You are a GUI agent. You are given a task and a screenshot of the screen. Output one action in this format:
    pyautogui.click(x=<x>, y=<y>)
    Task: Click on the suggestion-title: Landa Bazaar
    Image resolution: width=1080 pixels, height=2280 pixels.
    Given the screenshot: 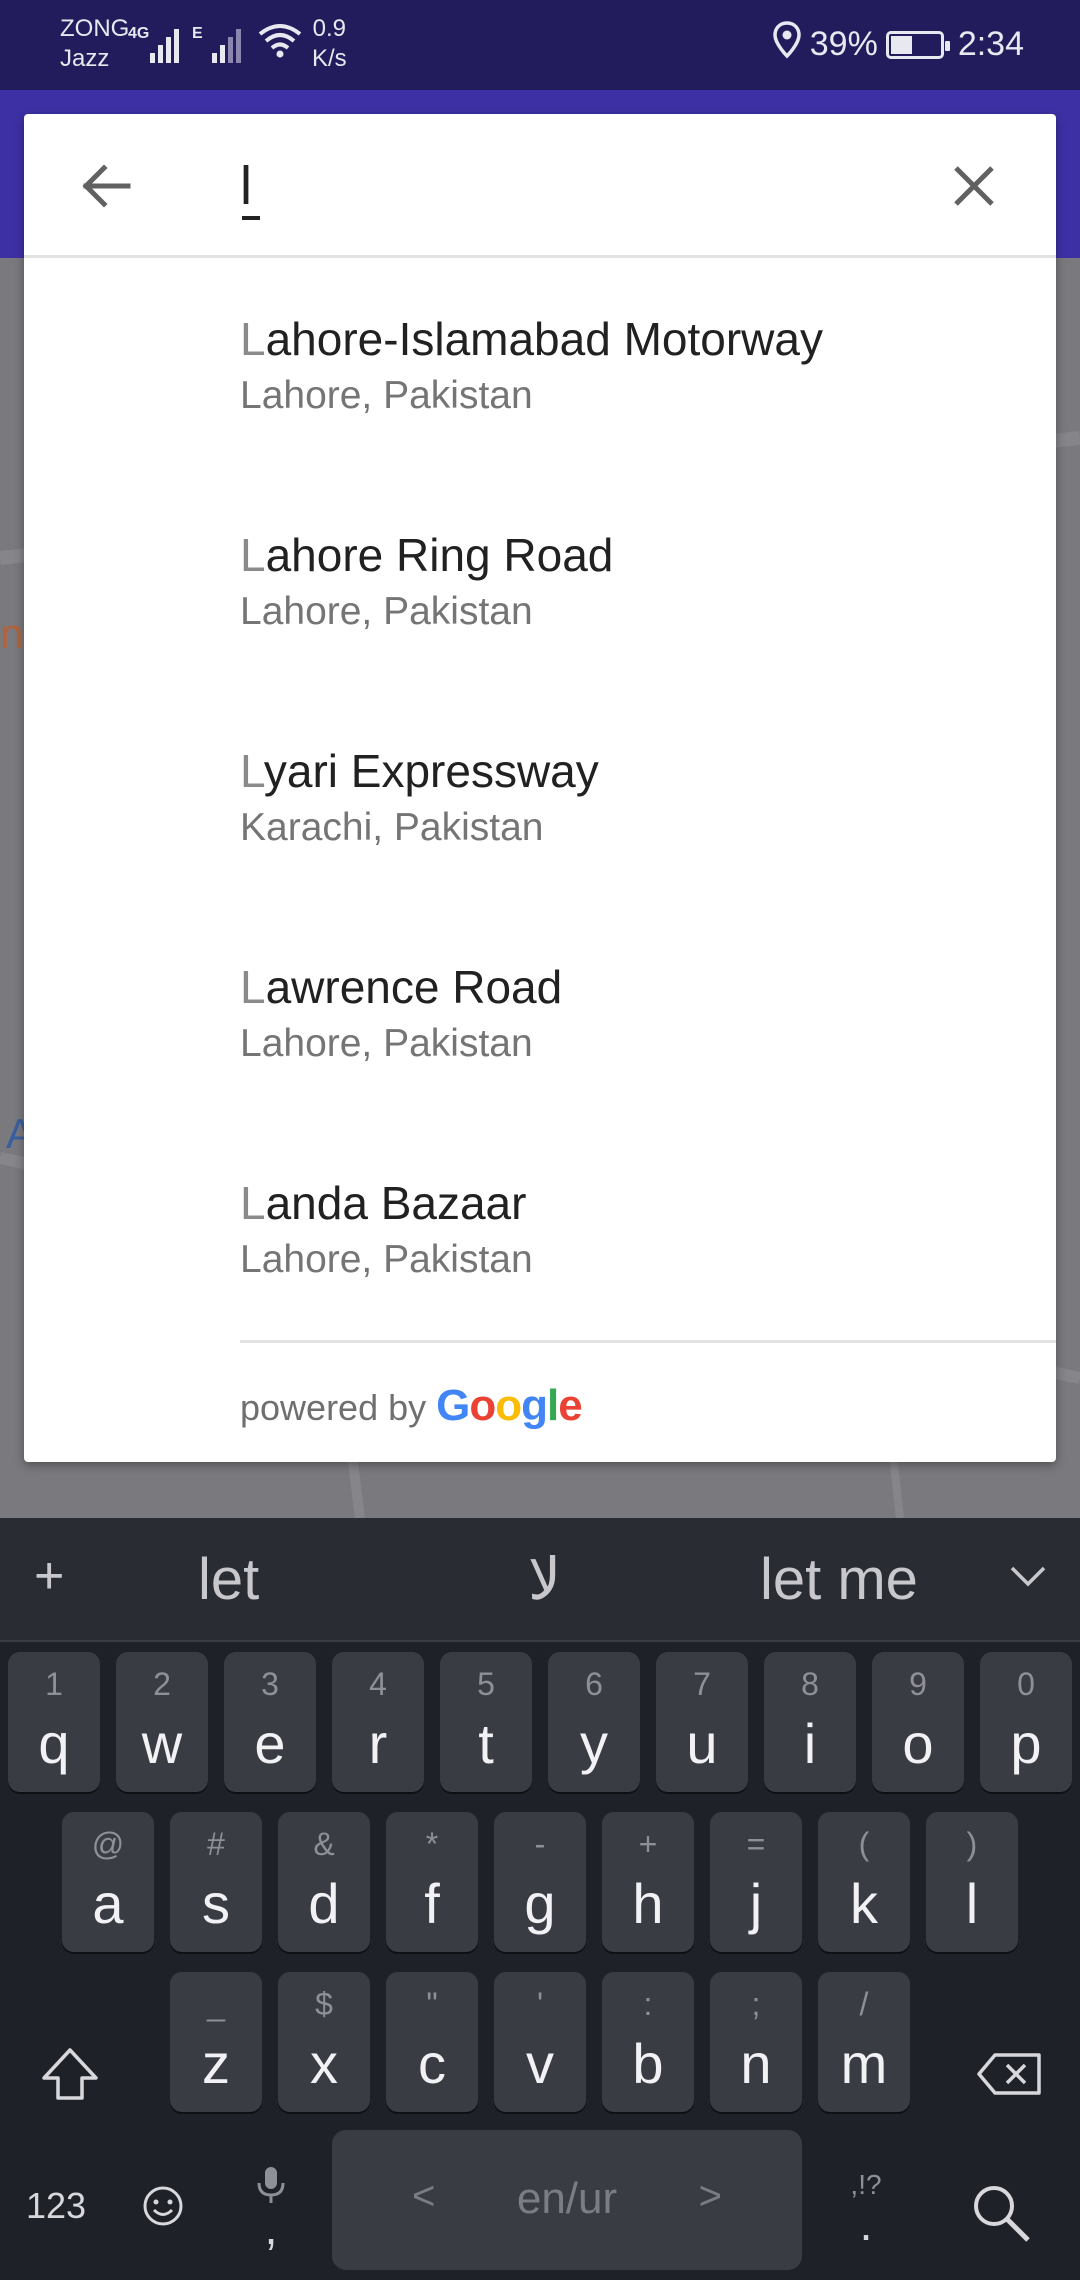 What is the action you would take?
    pyautogui.click(x=648, y=1203)
    